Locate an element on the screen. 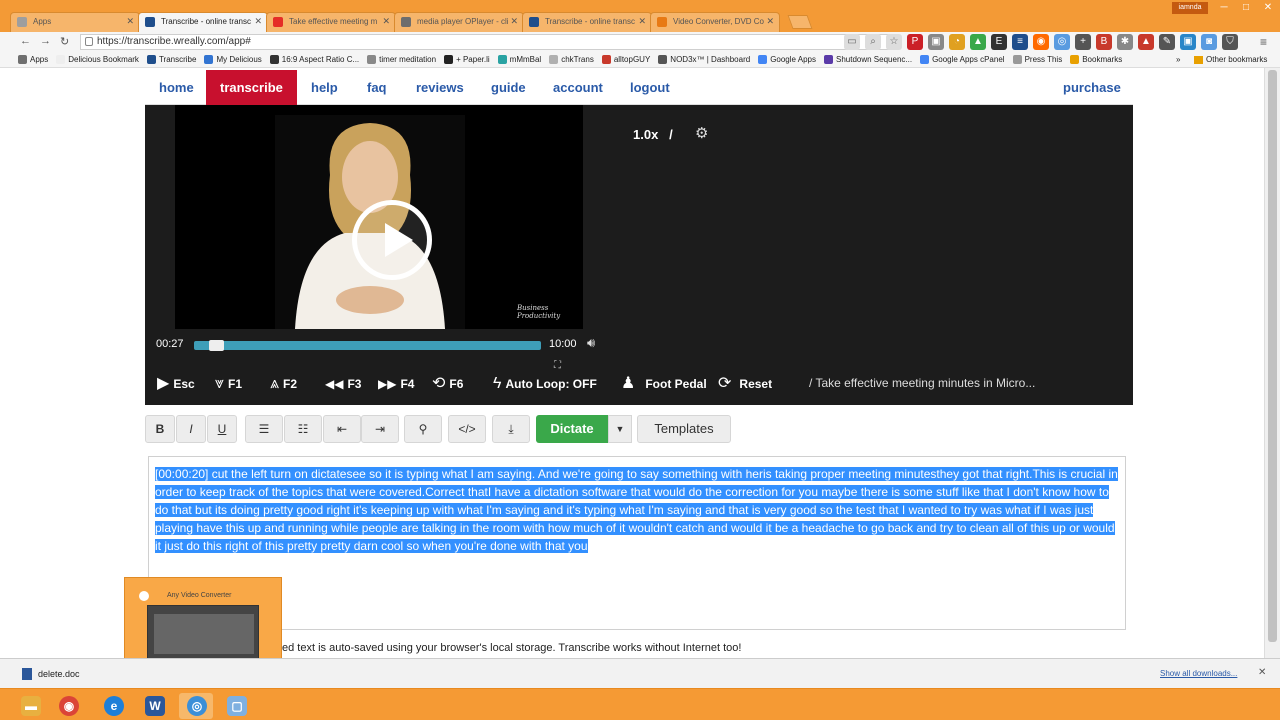  shield-icon: ⛉ is located at coordinates (1230, 42).